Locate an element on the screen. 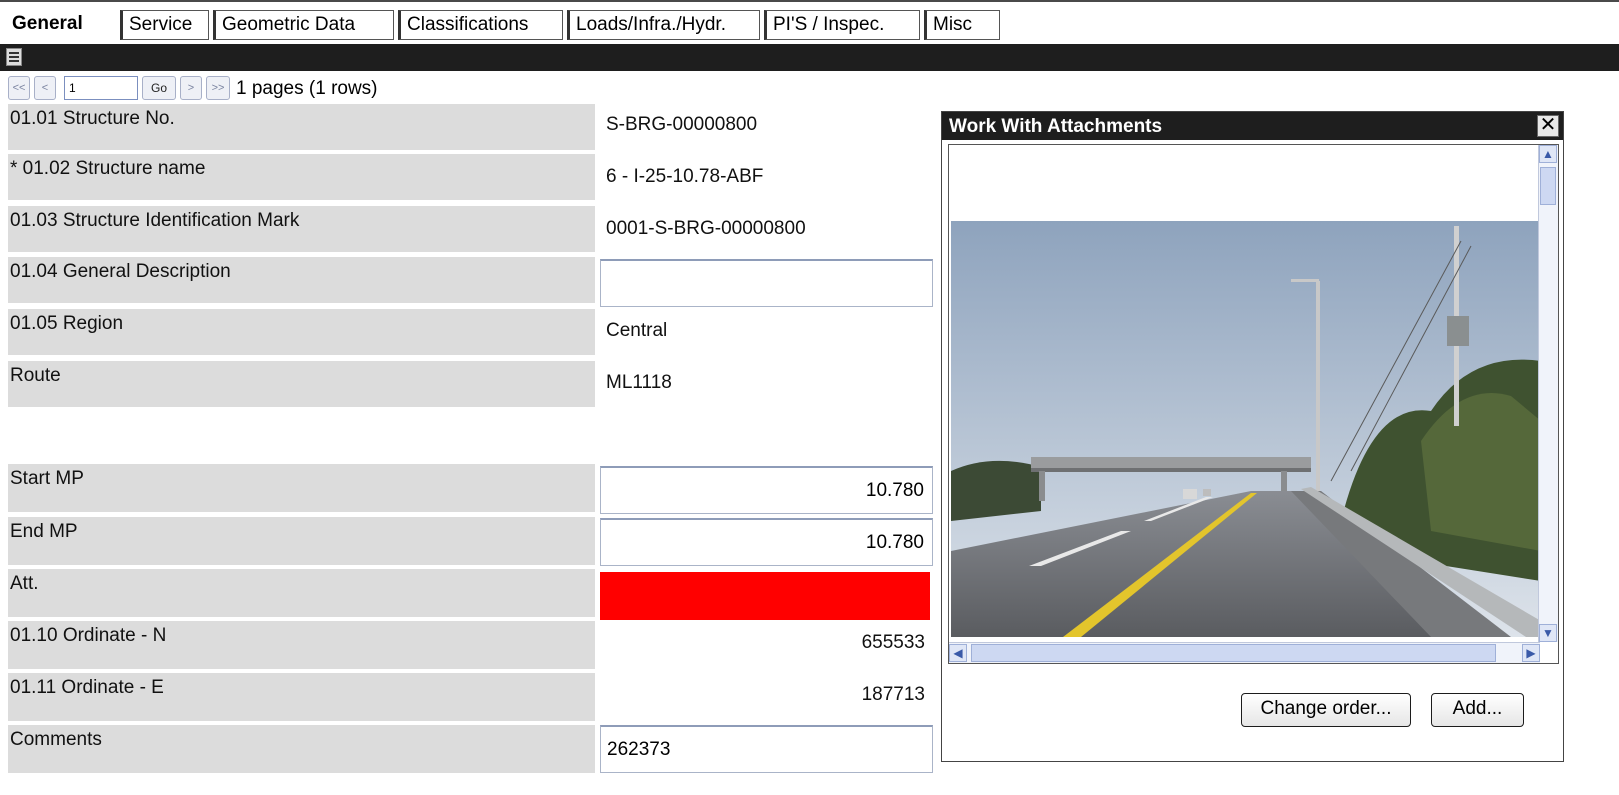  scroll-right-icon: ▶ is located at coordinates (1531, 653).